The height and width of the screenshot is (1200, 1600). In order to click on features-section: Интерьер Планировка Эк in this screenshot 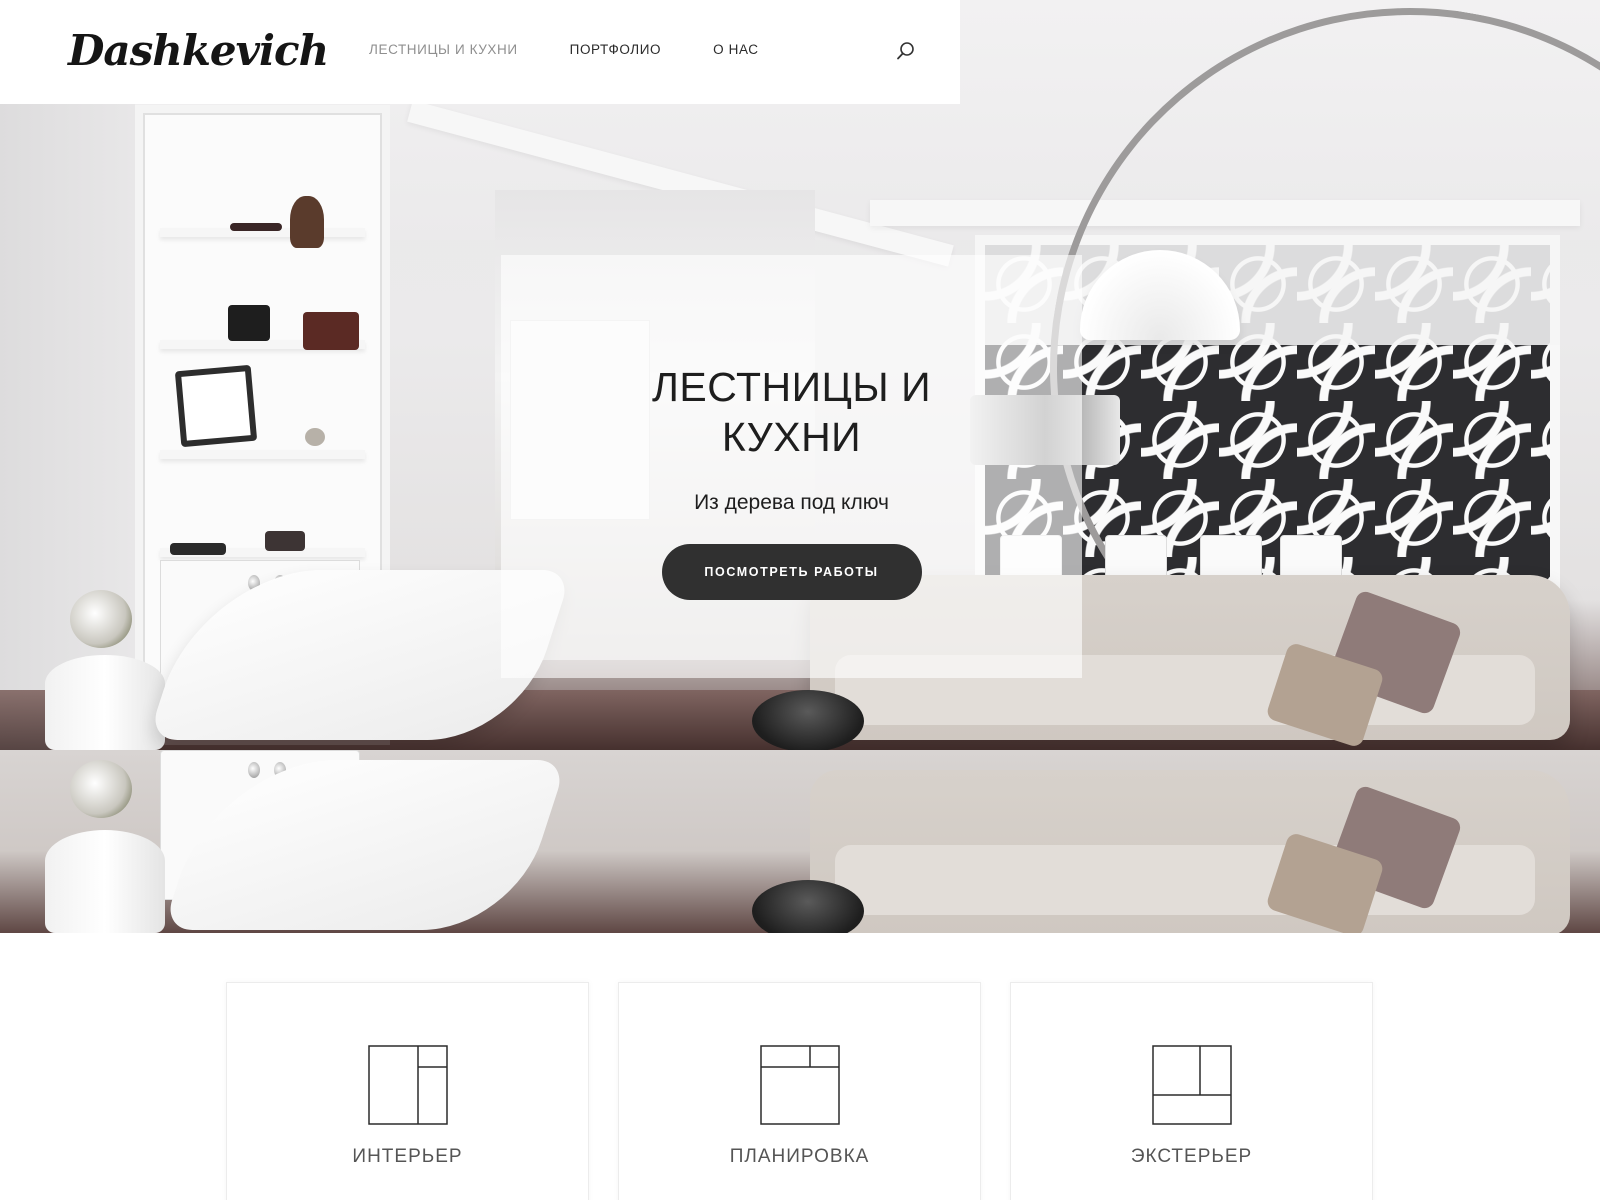, I will do `click(800, 1091)`.